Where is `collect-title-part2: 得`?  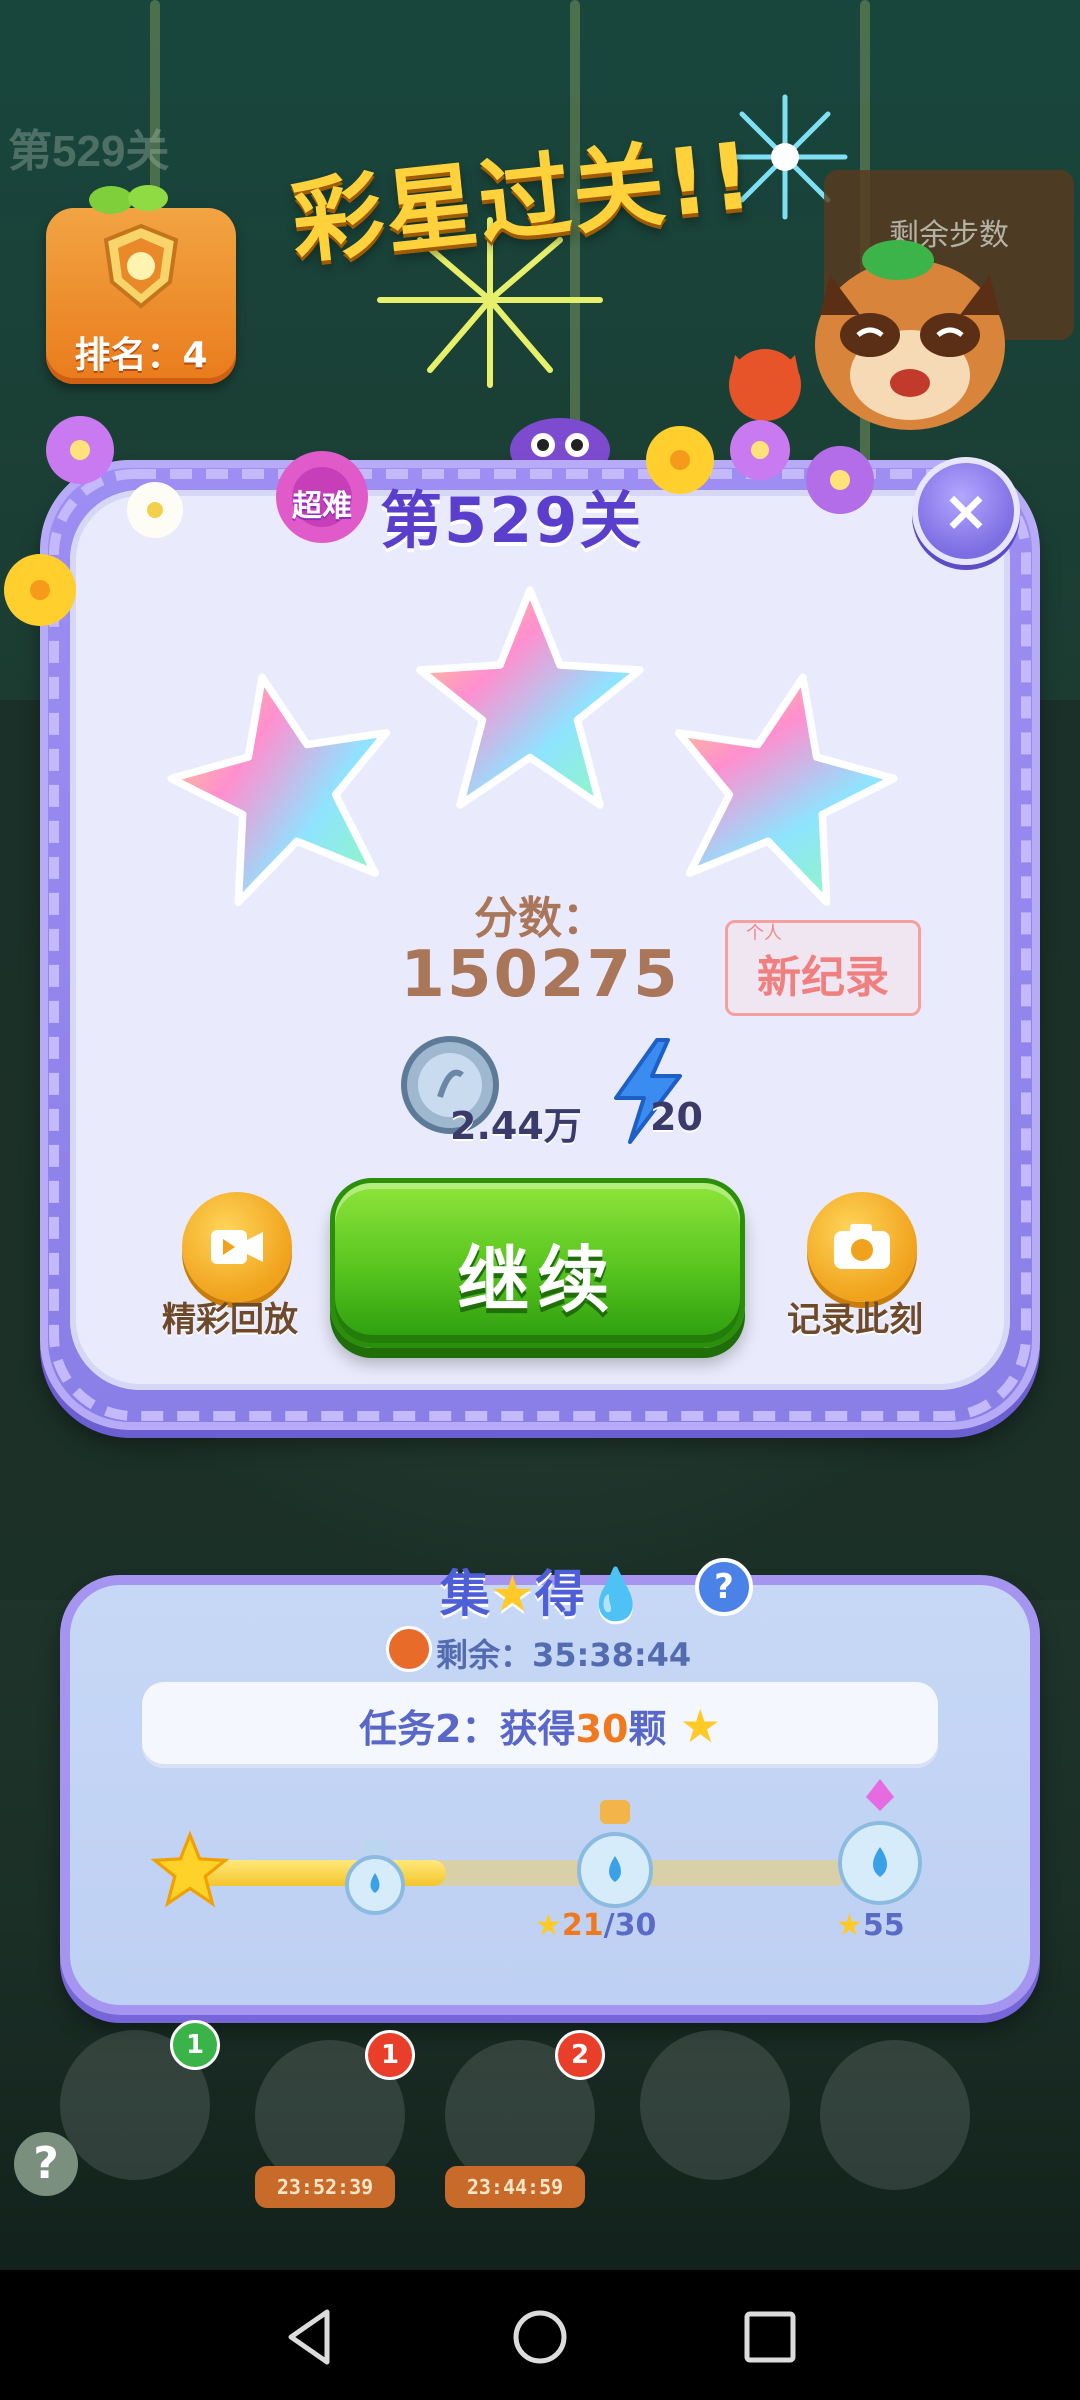
collect-title-part2: 得 is located at coordinates (559, 1594).